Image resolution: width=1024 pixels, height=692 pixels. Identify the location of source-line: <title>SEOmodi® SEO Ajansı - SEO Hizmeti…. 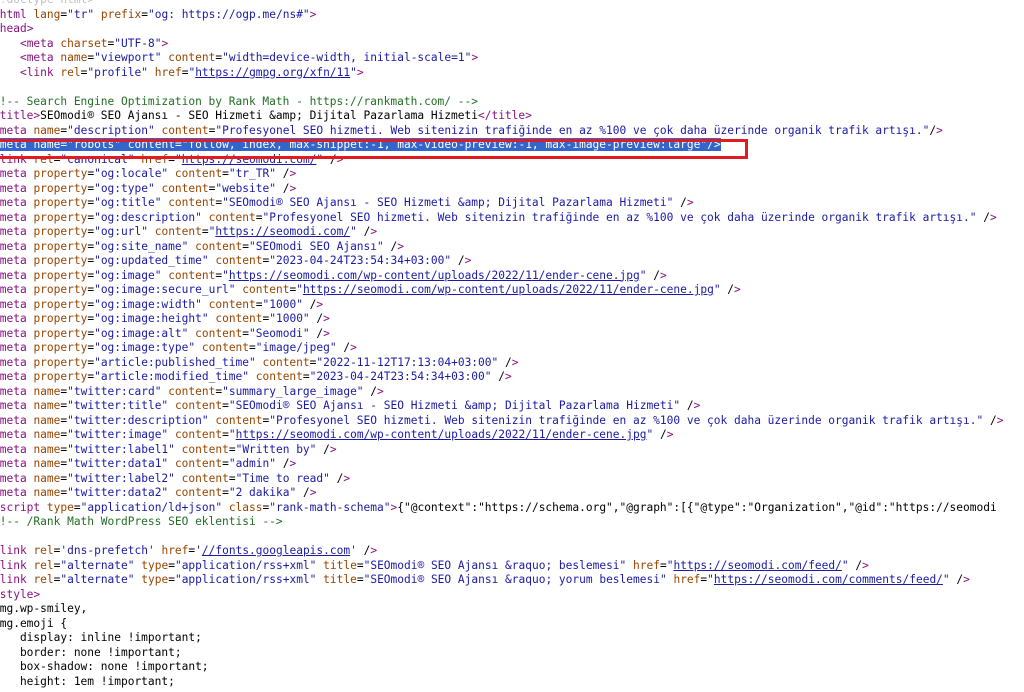
(266, 115).